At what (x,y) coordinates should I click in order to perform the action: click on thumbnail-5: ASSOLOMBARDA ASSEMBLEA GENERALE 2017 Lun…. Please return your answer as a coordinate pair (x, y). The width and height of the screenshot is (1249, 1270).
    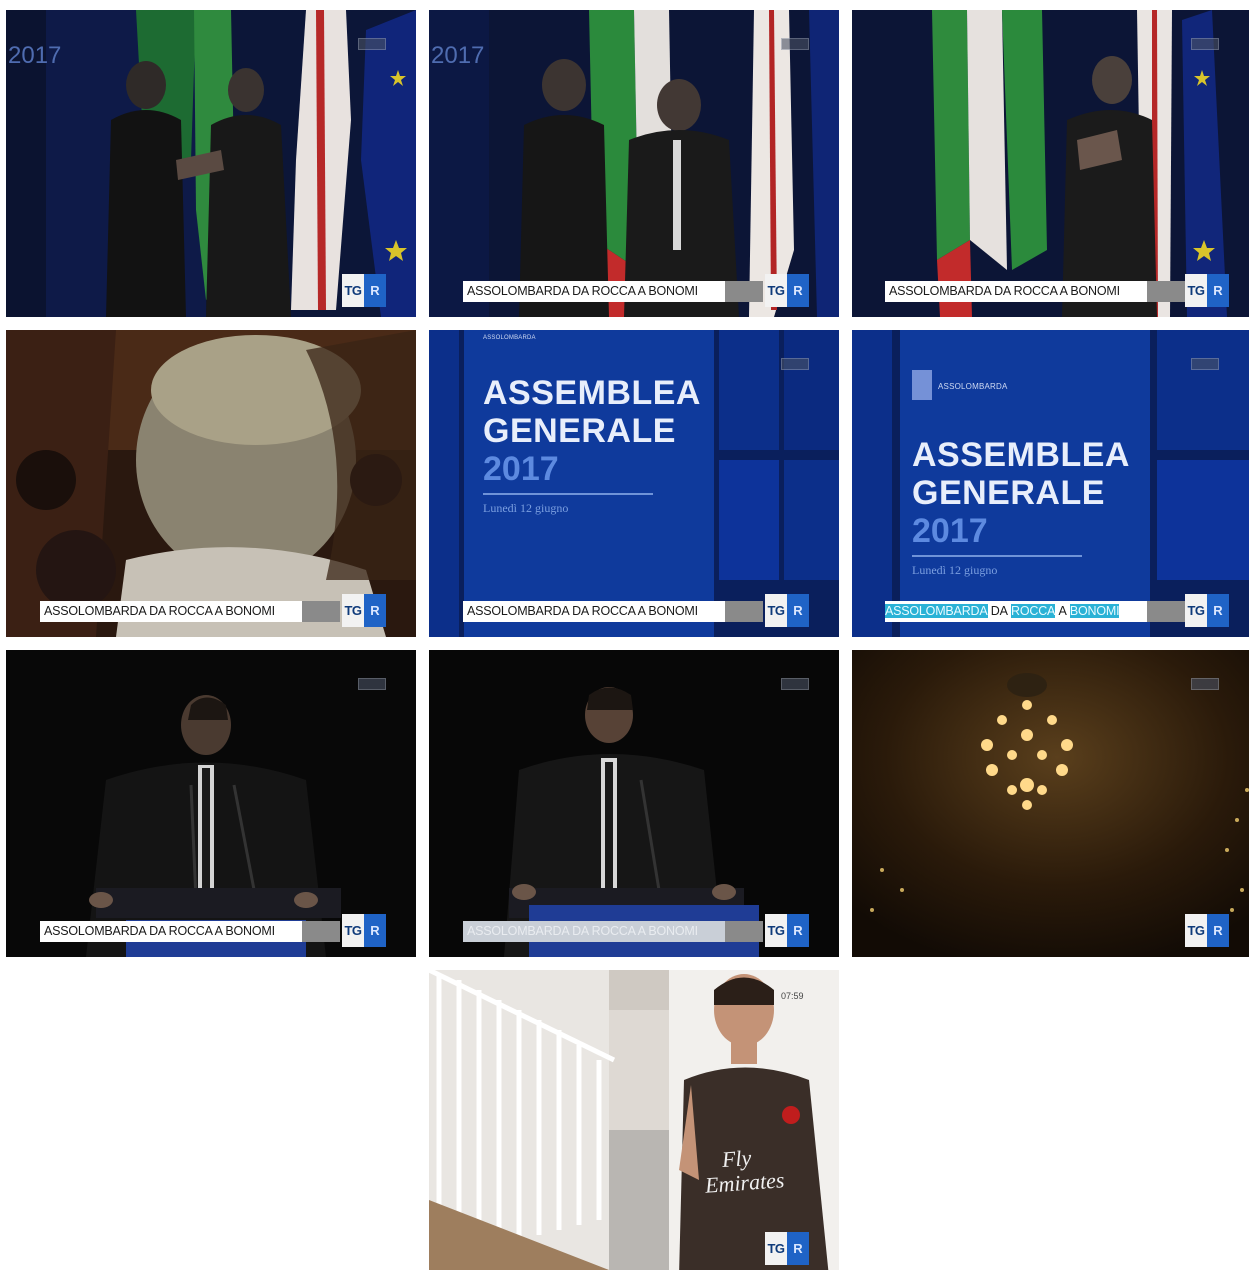
    Looking at the image, I should click on (634, 483).